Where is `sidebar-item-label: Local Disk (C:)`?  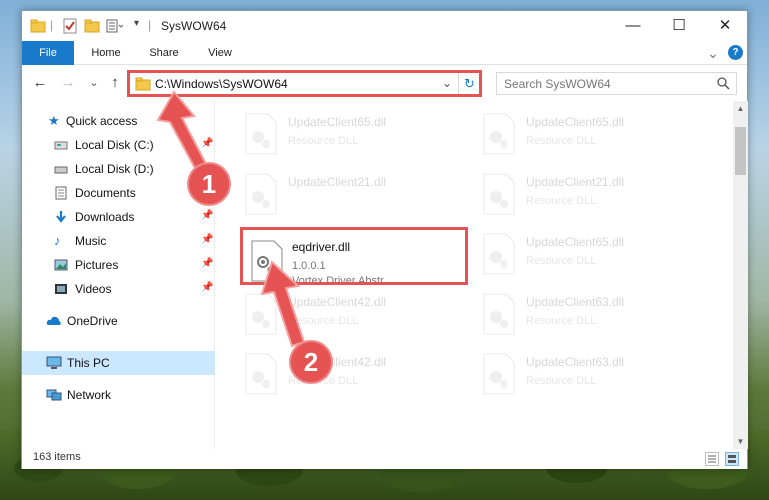 sidebar-item-label: Local Disk (C:) is located at coordinates (114, 145).